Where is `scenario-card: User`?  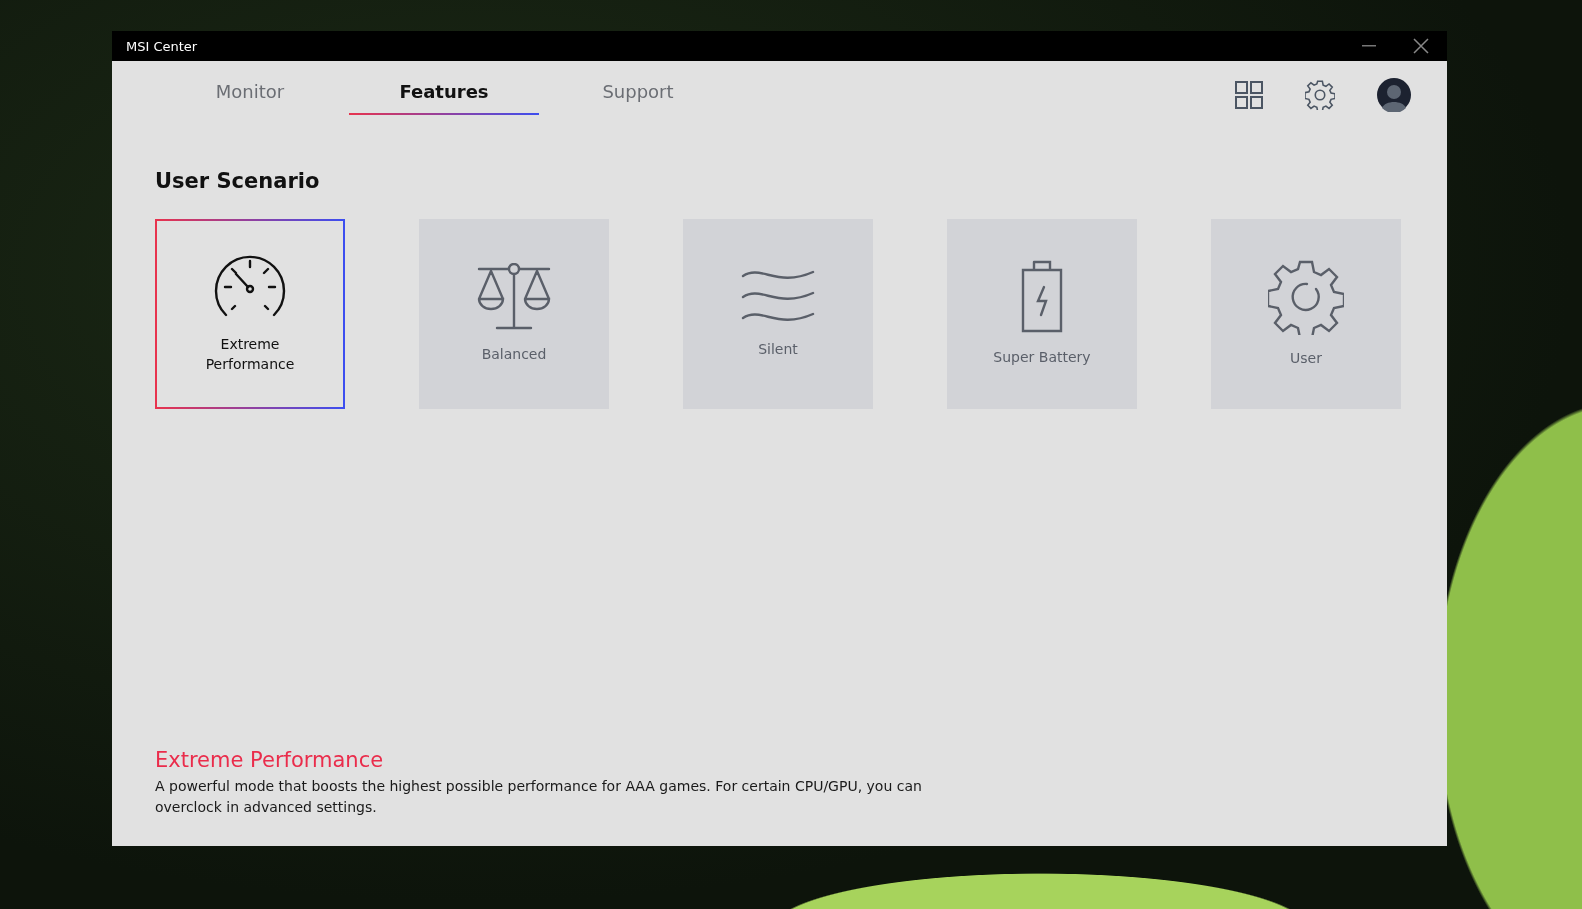
scenario-card: User is located at coordinates (1306, 314).